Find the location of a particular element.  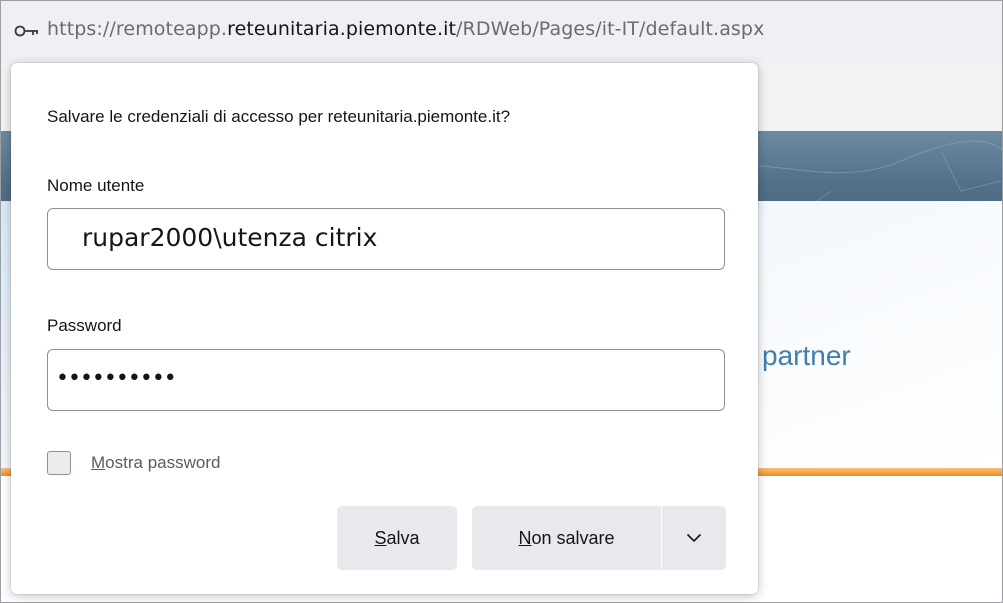

username-label: Nome utente is located at coordinates (96, 185).